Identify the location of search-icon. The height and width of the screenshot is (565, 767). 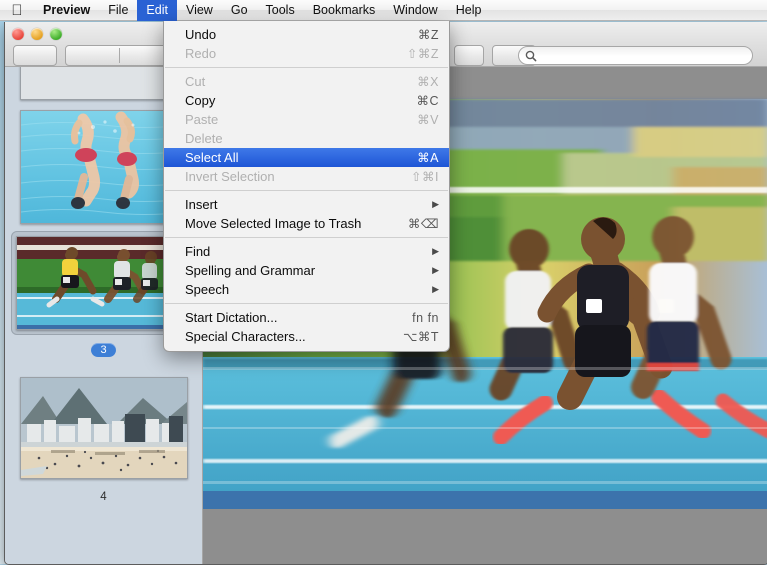
(531, 55).